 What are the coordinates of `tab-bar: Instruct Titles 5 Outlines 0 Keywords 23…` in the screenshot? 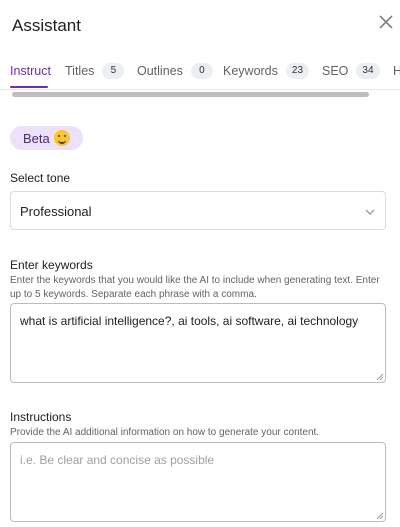 It's located at (200, 71).